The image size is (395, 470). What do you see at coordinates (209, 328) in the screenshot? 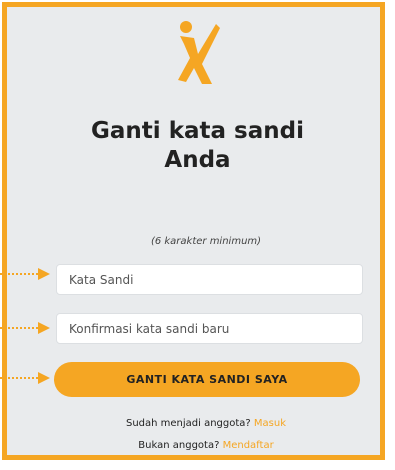
I see `confirm-password-input` at bounding box center [209, 328].